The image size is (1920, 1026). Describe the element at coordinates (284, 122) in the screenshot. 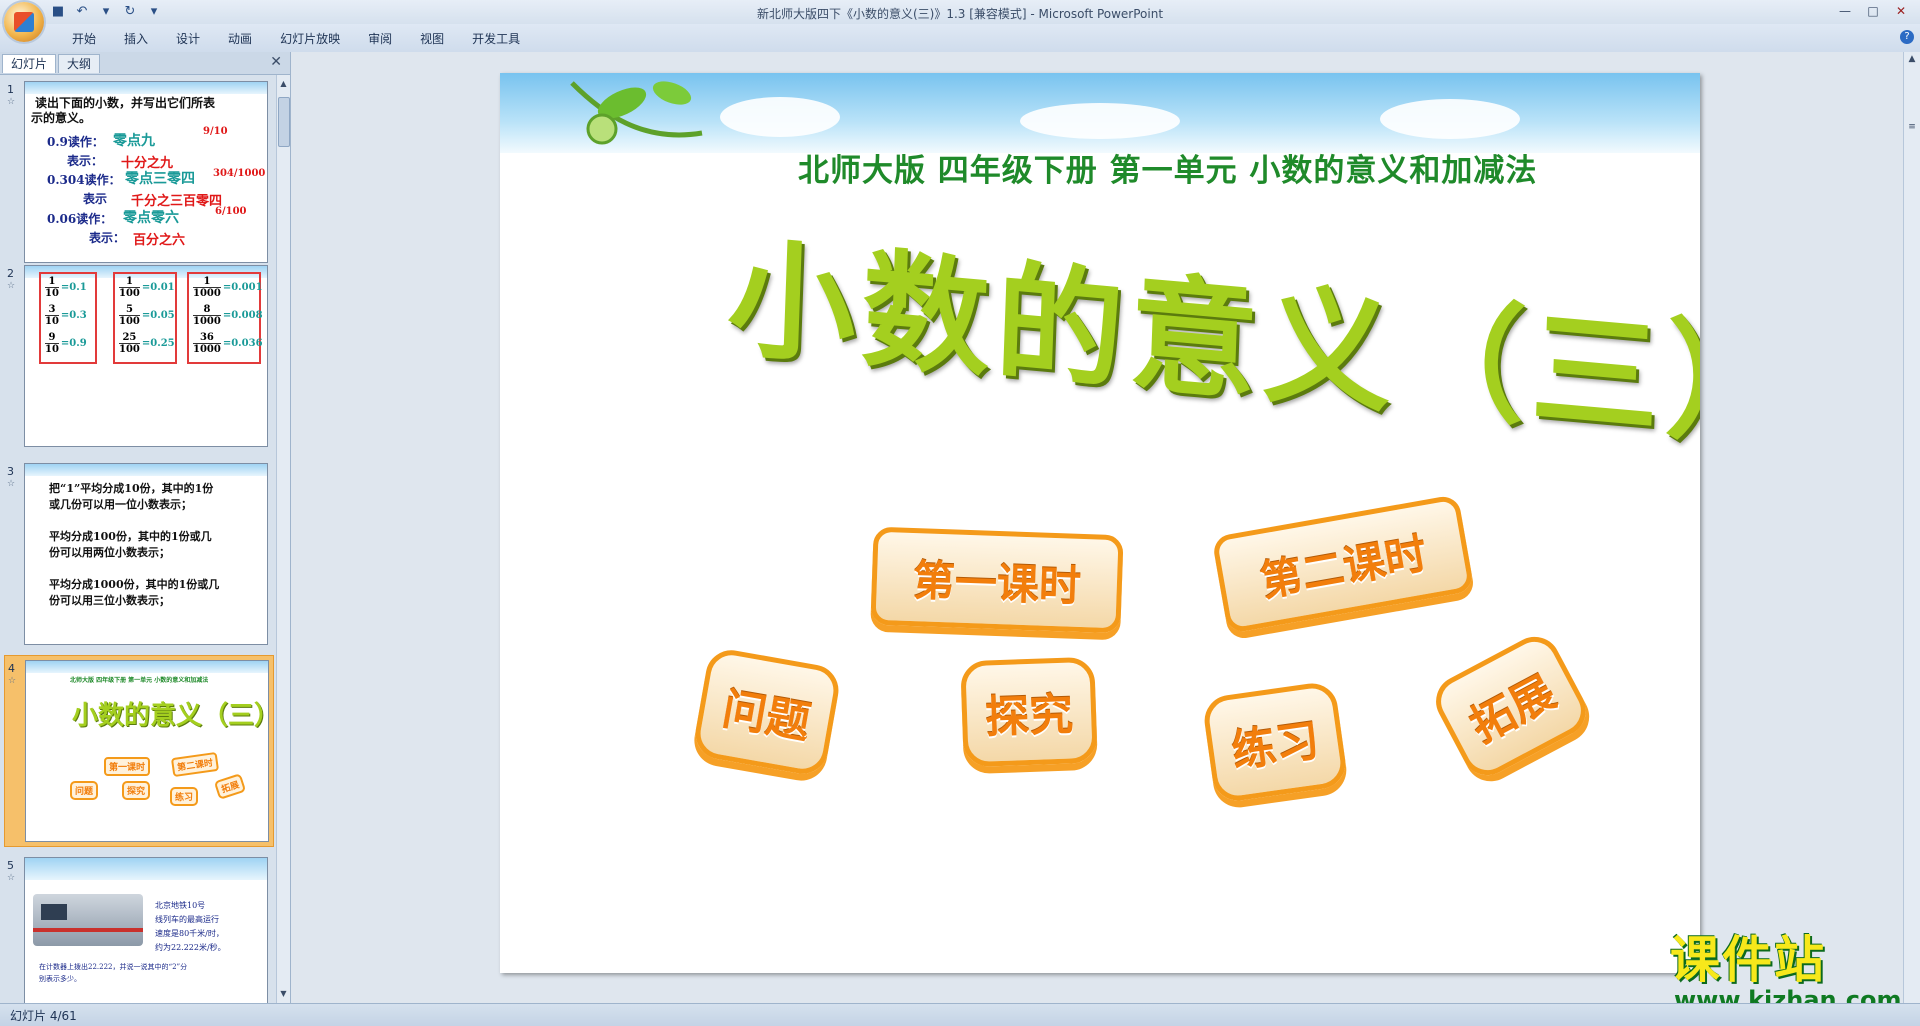

I see `scrollbar-thumb` at that location.